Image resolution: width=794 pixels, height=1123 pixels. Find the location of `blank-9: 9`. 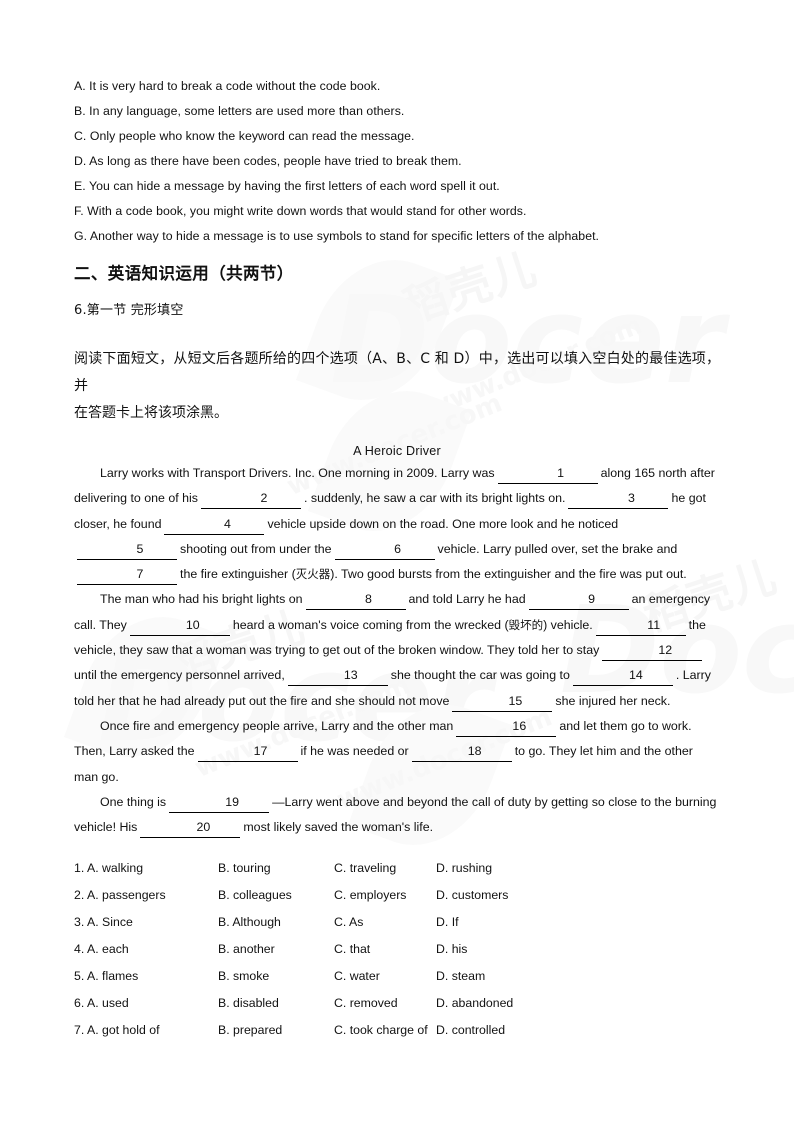

blank-9: 9 is located at coordinates (578, 600).